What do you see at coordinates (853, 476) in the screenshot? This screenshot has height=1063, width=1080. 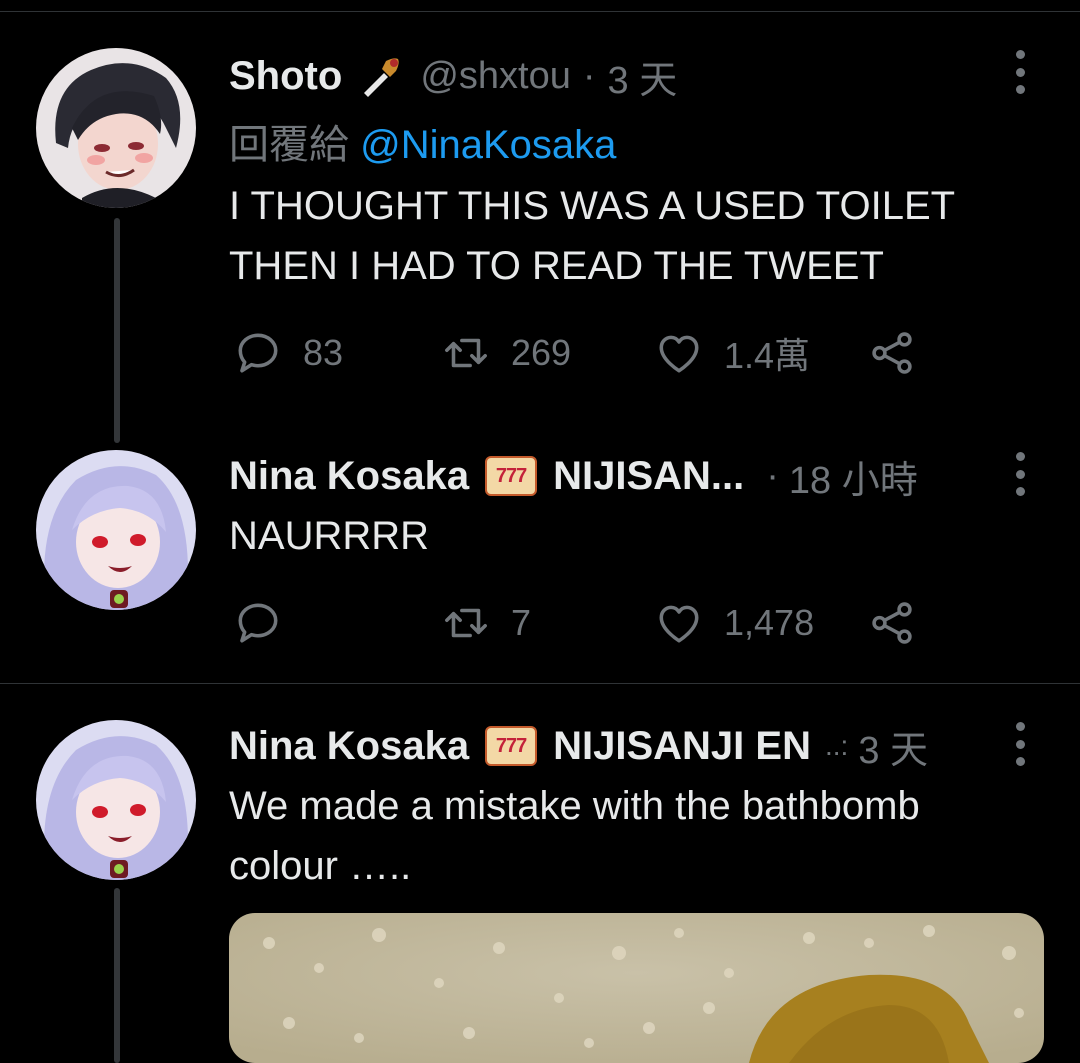 I see `timestamp: 18 小時` at bounding box center [853, 476].